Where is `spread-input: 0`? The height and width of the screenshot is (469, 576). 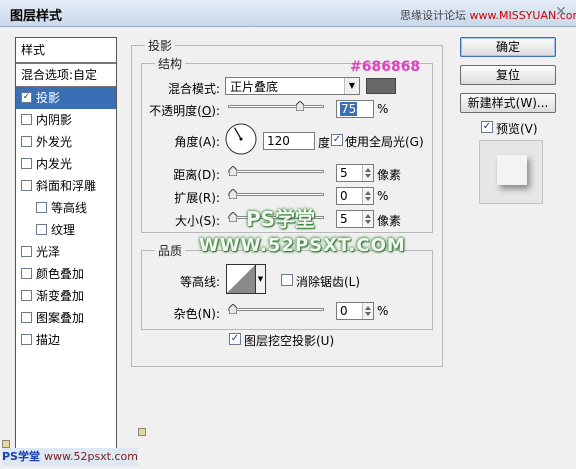
spread-input: 0 is located at coordinates (355, 196).